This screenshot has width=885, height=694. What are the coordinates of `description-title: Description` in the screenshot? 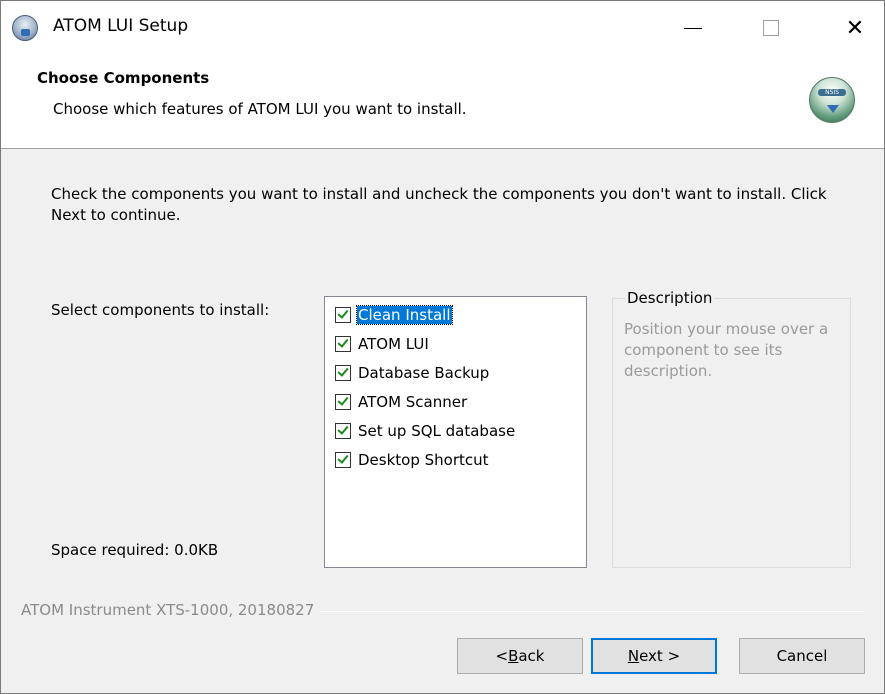 It's located at (670, 298).